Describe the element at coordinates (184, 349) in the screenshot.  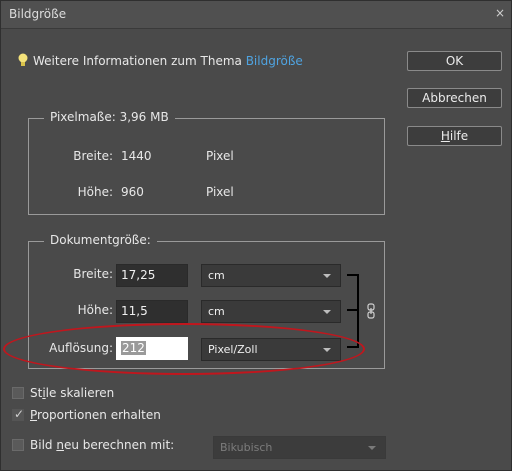
I see `resolution-highlight-ellipse` at that location.